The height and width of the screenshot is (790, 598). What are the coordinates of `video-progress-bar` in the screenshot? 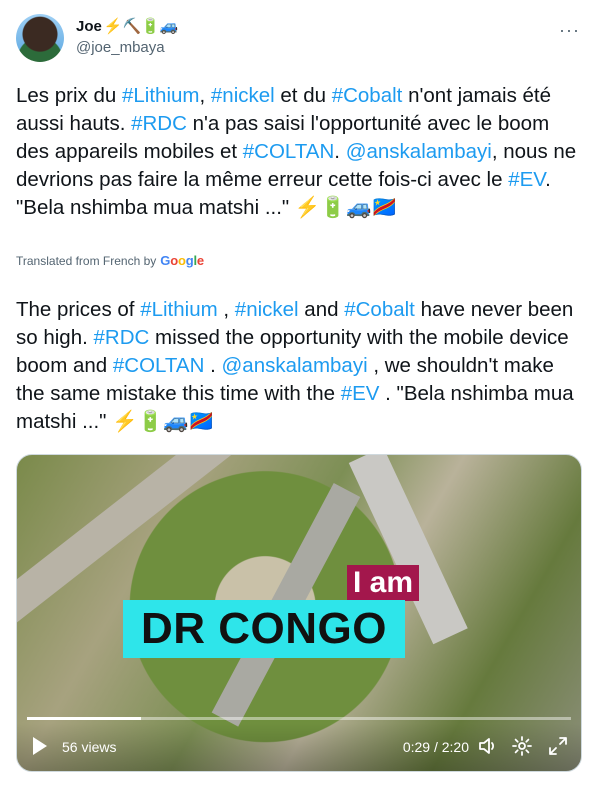 It's located at (299, 718).